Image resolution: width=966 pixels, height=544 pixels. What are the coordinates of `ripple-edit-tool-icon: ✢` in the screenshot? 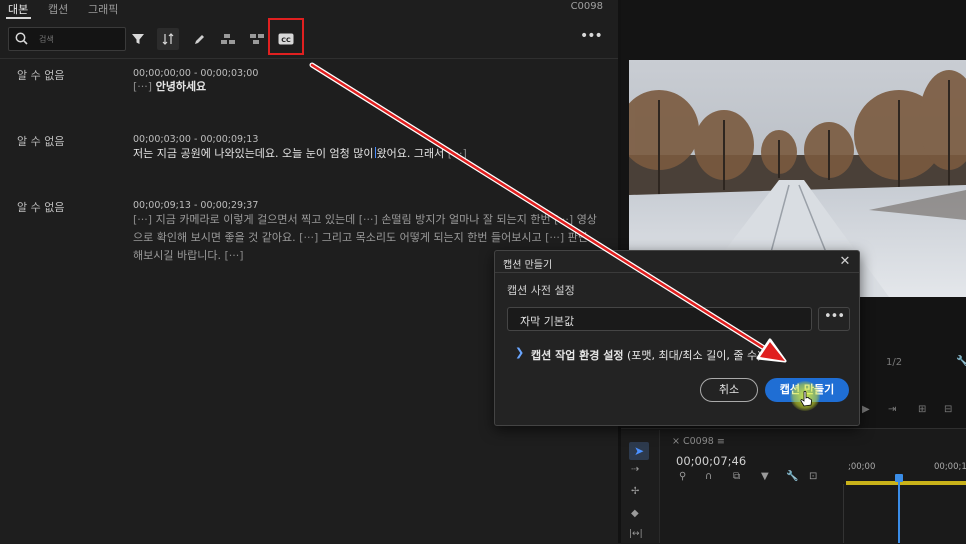 It's located at (635, 491).